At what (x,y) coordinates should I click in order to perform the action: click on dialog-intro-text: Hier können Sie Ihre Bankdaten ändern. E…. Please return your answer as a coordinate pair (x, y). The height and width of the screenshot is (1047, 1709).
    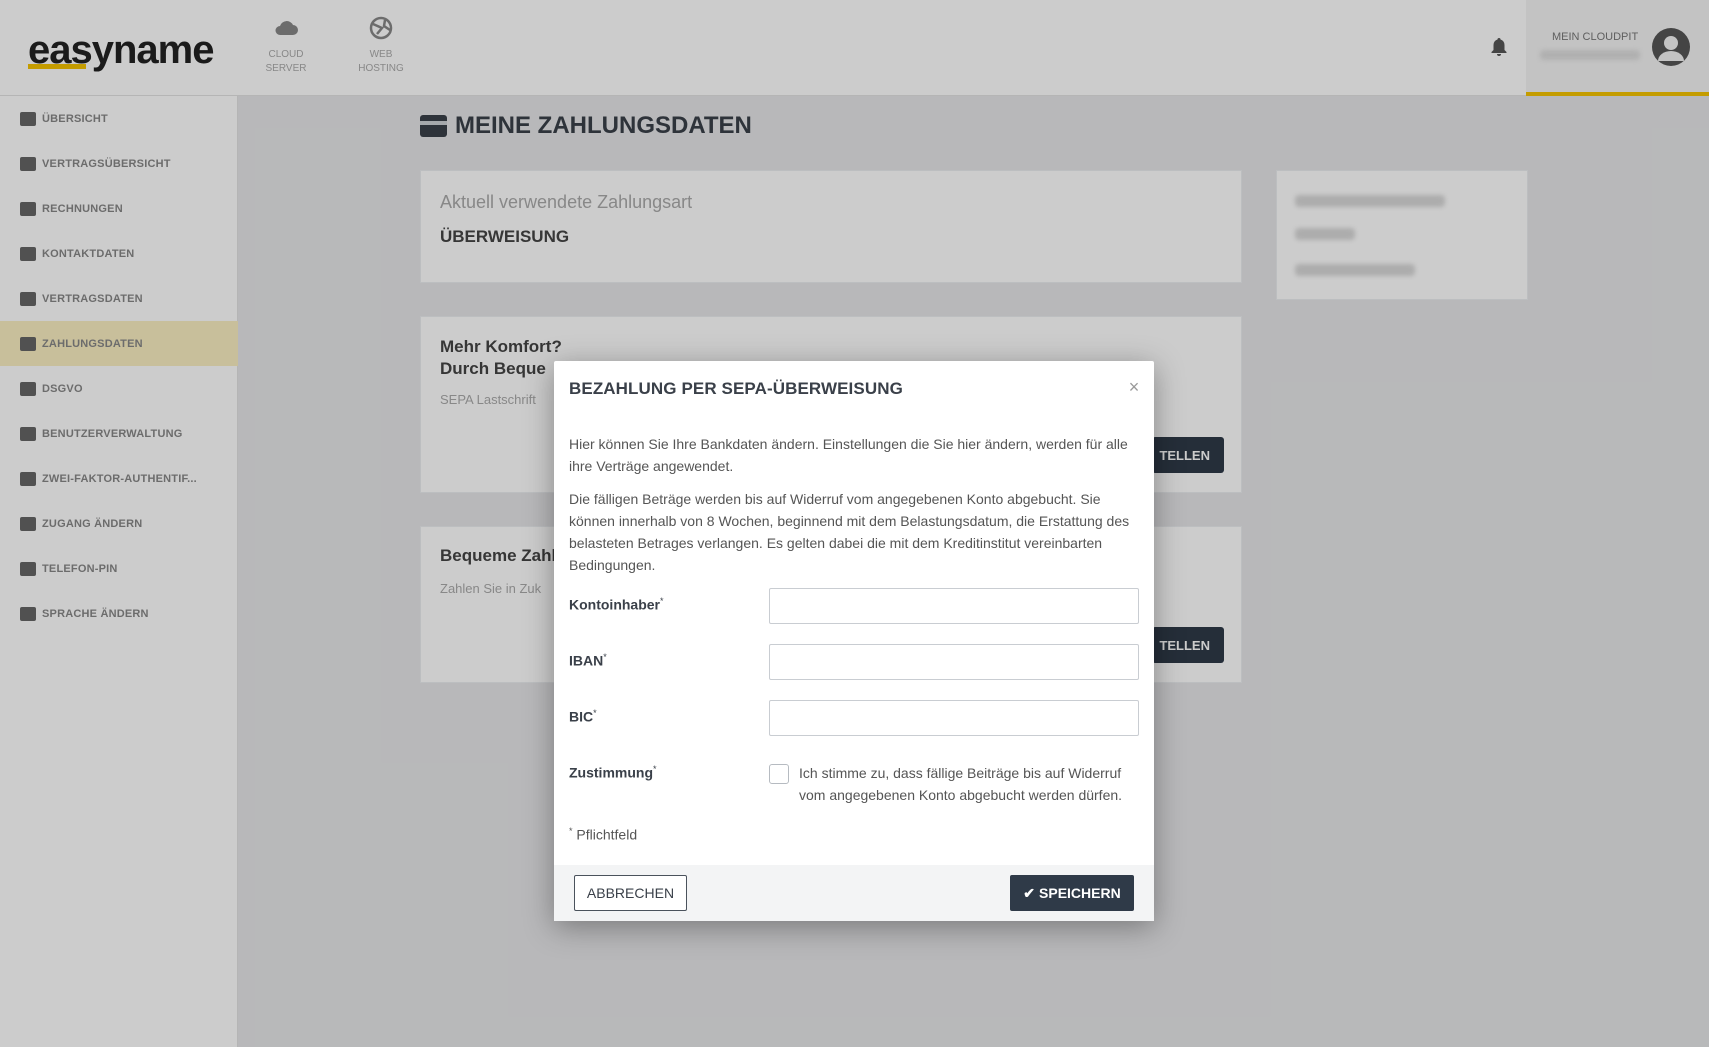
    Looking at the image, I should click on (848, 455).